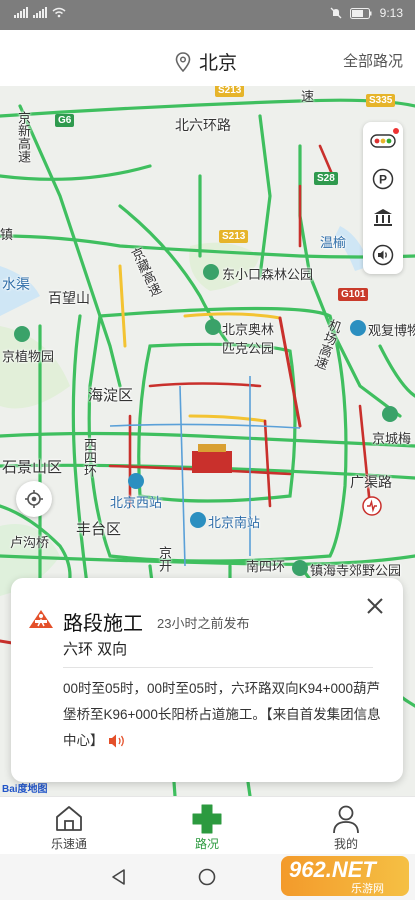 The width and height of the screenshot is (415, 900). What do you see at coordinates (99, 529) in the screenshot?
I see `map-label-fengtai: 丰台区` at bounding box center [99, 529].